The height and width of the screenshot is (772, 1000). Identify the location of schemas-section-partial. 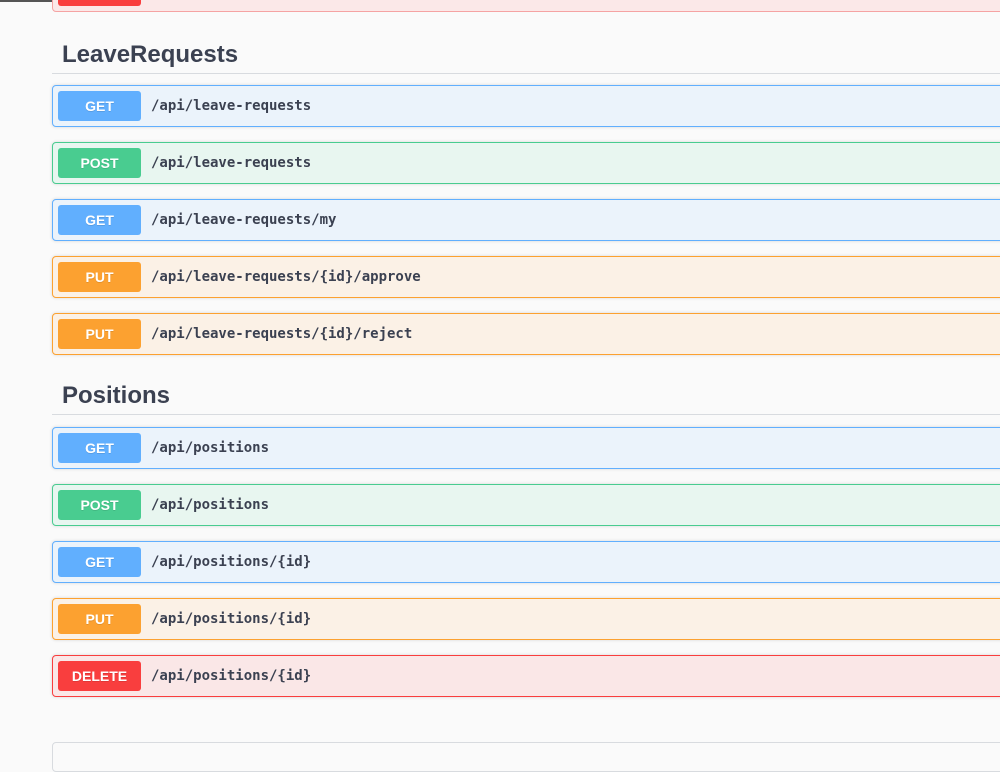
(526, 757).